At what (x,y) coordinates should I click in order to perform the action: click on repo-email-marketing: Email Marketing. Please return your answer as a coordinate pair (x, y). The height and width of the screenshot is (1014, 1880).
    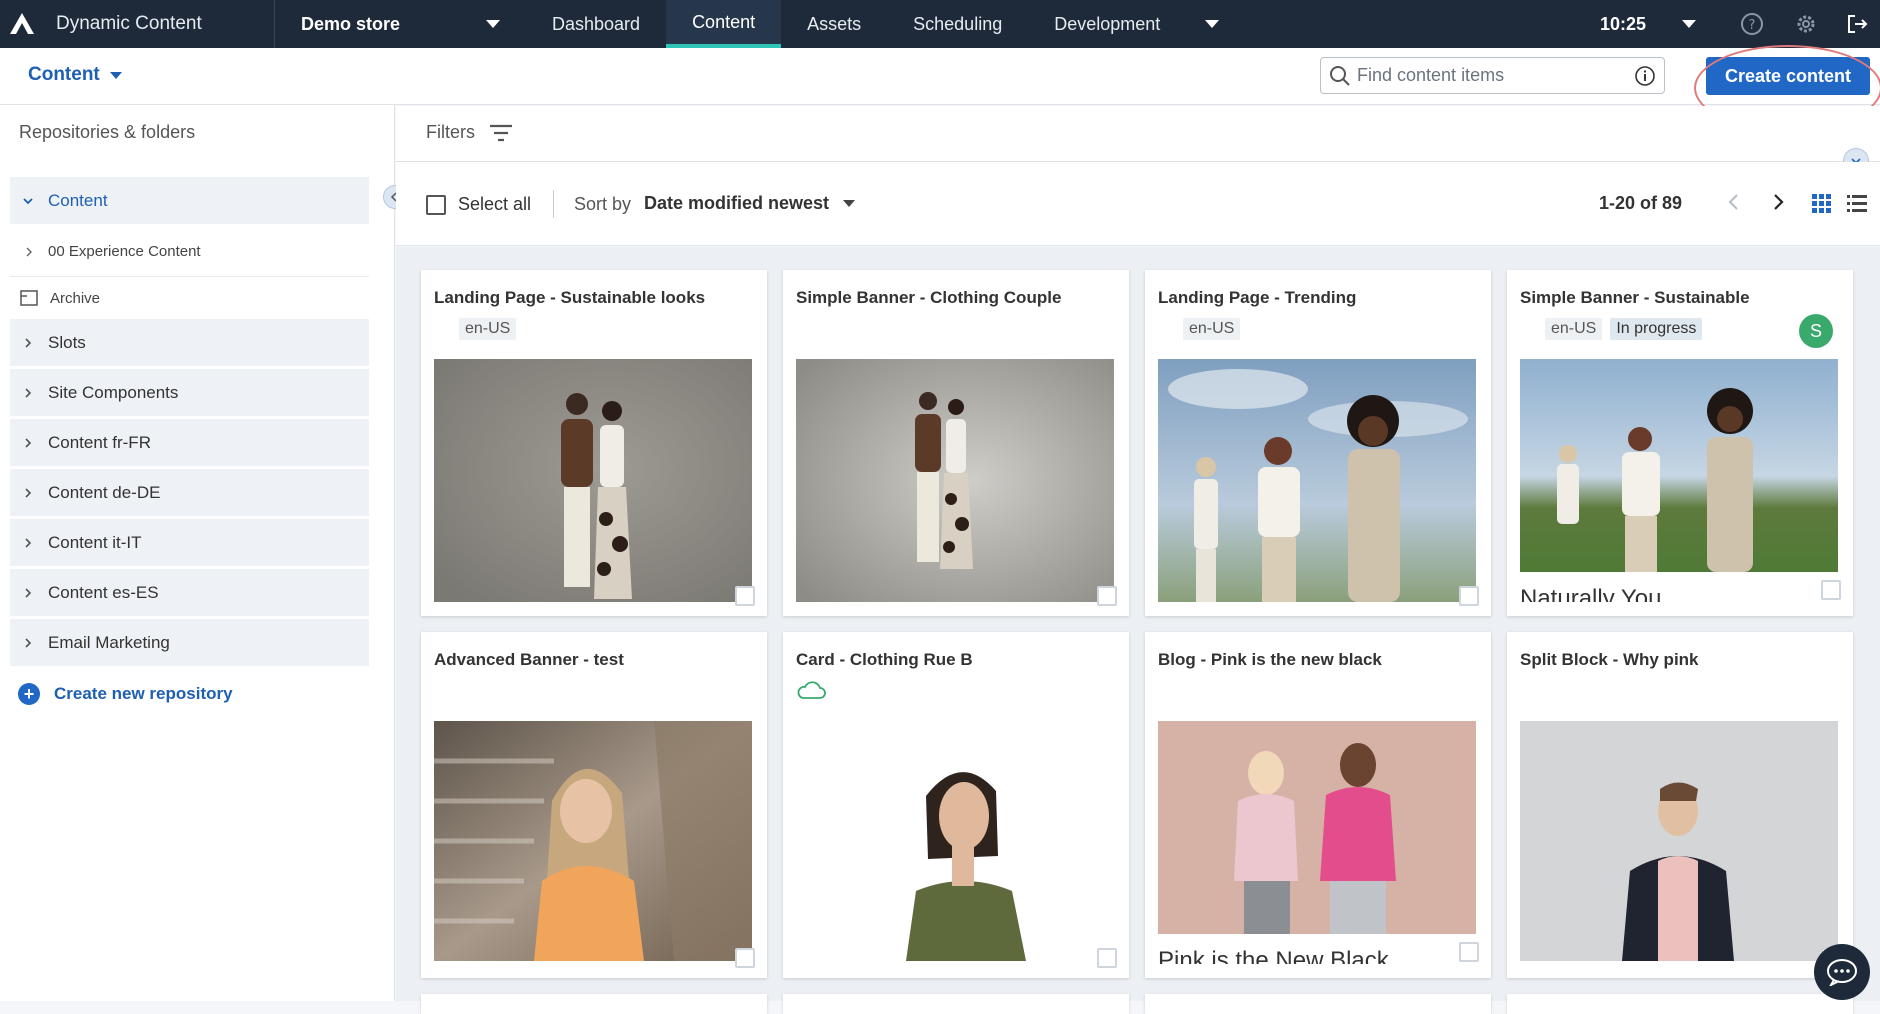
    Looking at the image, I should click on (189, 644).